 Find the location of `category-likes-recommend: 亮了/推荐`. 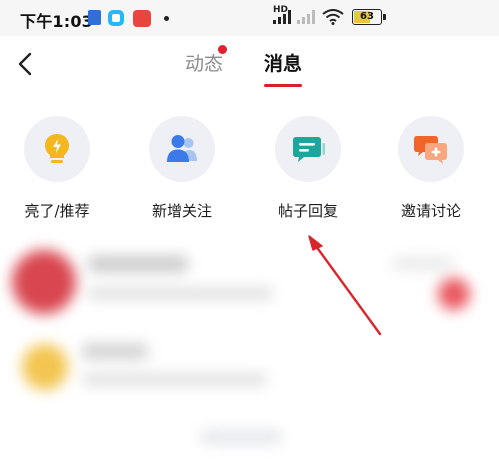

category-likes-recommend: 亮了/推荐 is located at coordinates (57, 171).